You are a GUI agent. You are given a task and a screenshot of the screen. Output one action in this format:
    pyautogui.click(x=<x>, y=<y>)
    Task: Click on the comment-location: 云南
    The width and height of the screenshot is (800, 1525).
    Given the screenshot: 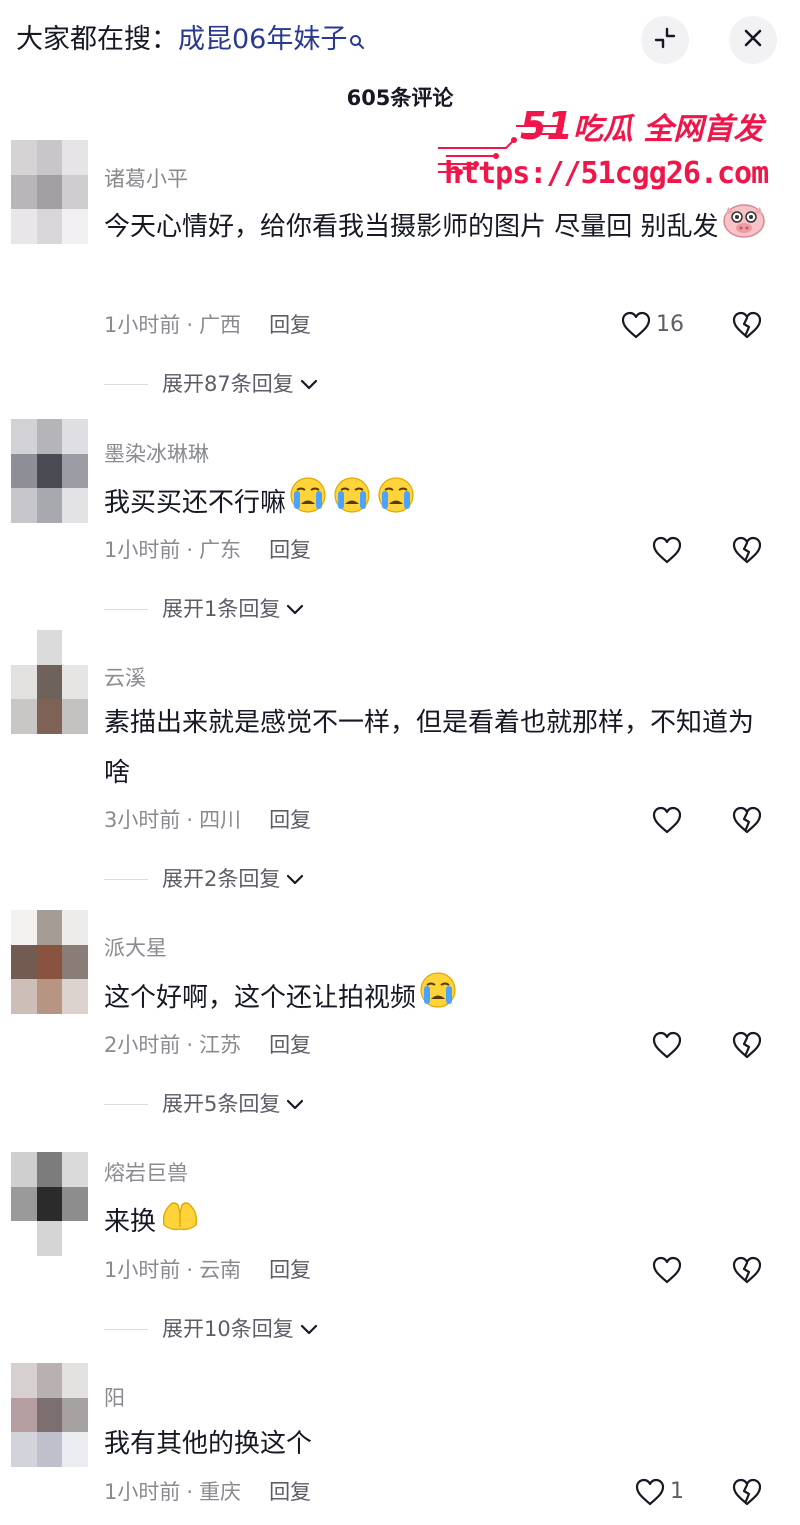 What is the action you would take?
    pyautogui.click(x=220, y=1270)
    